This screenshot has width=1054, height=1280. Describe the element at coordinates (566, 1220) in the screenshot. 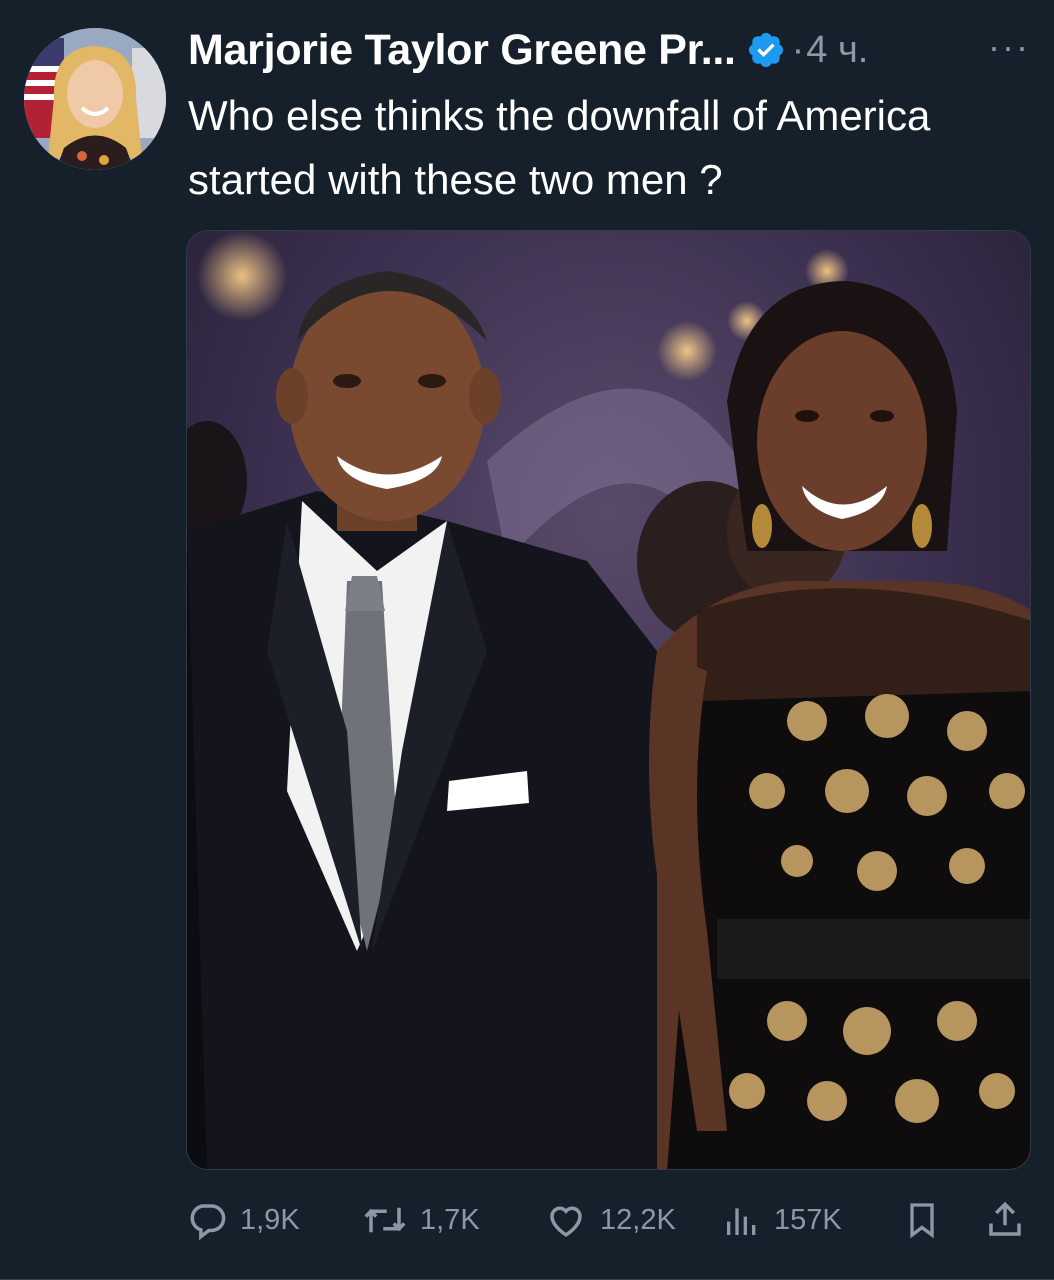

I see `heart-icon` at that location.